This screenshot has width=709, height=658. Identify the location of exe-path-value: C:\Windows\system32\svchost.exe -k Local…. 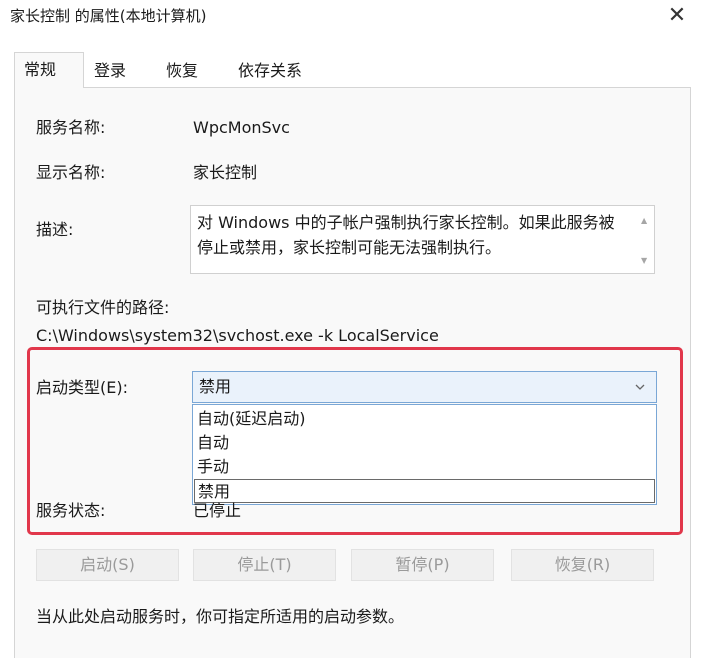
(237, 335).